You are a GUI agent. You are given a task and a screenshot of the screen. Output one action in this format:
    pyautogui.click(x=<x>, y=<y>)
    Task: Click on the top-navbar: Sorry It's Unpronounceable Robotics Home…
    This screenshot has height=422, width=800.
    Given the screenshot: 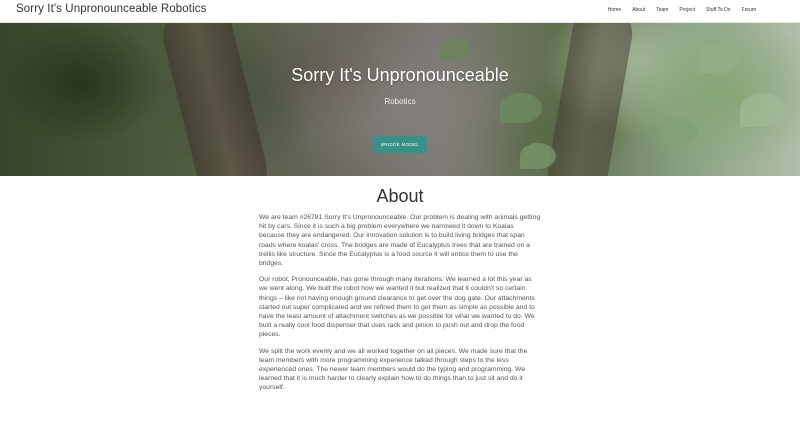 What is the action you would take?
    pyautogui.click(x=400, y=11)
    